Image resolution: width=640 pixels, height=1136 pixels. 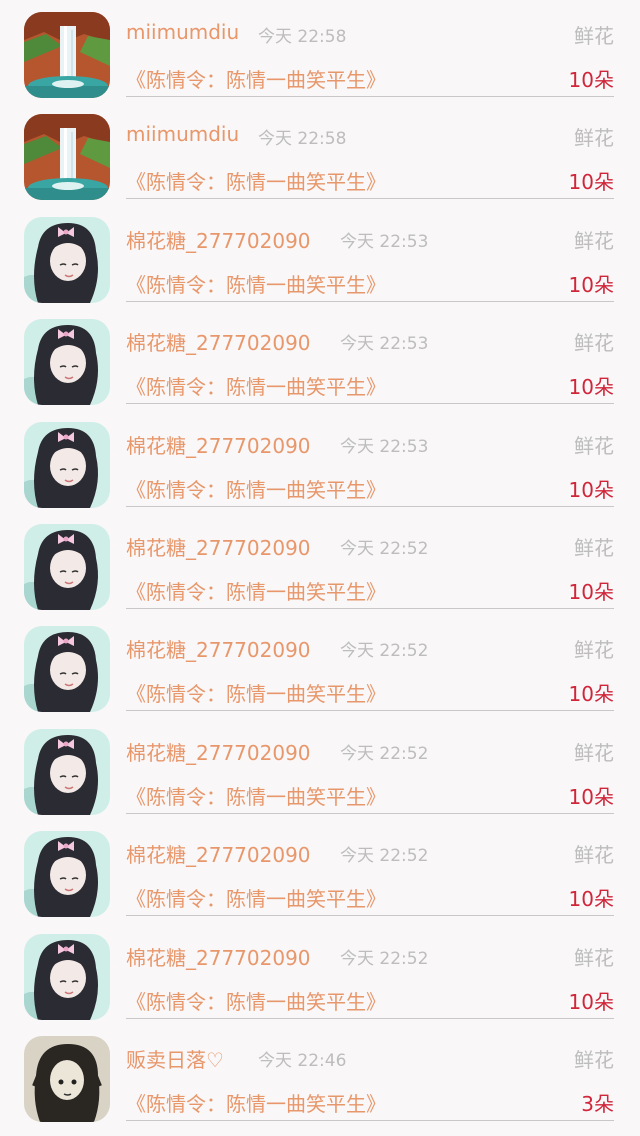 I want to click on timestamp: 今天 22:46, so click(x=302, y=1061).